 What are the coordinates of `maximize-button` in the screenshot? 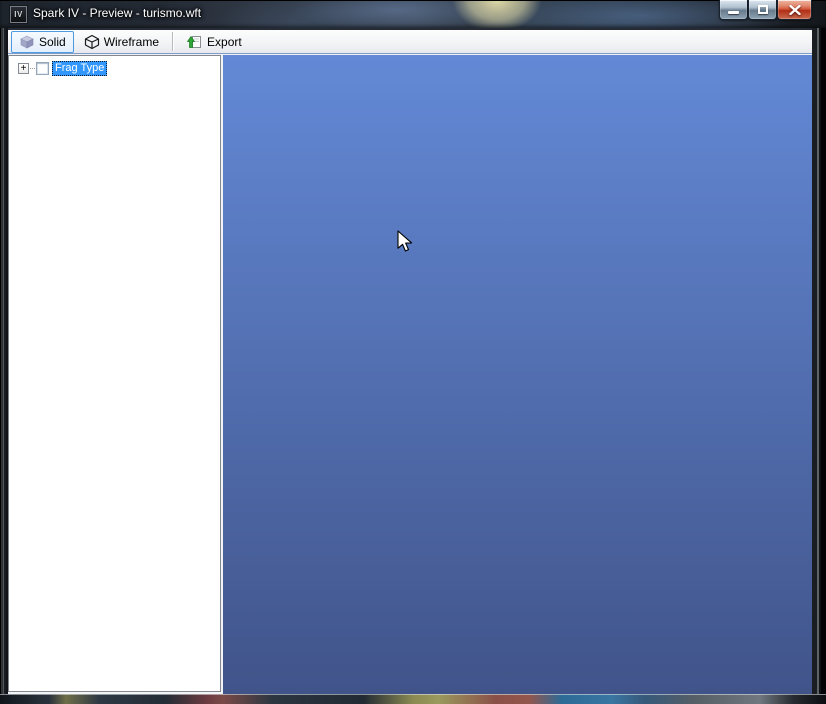 It's located at (762, 10).